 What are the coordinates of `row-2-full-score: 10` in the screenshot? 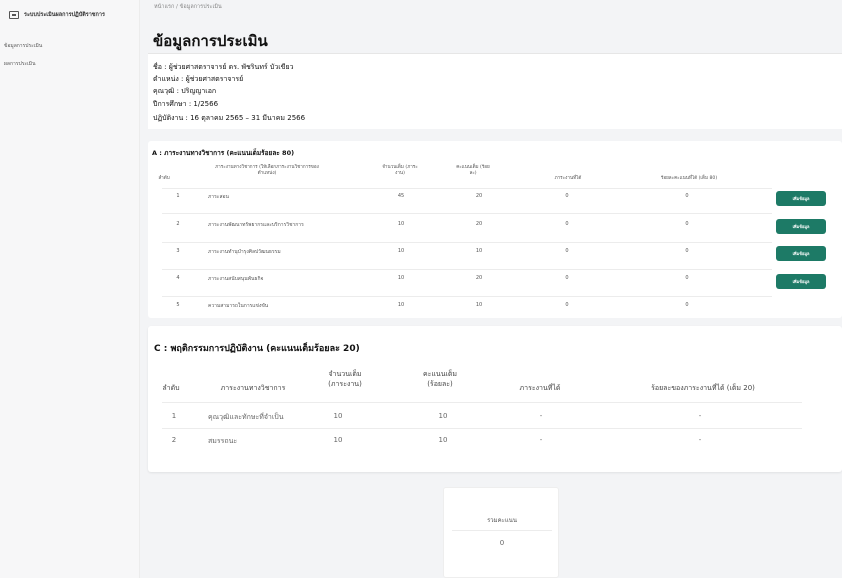 It's located at (443, 440).